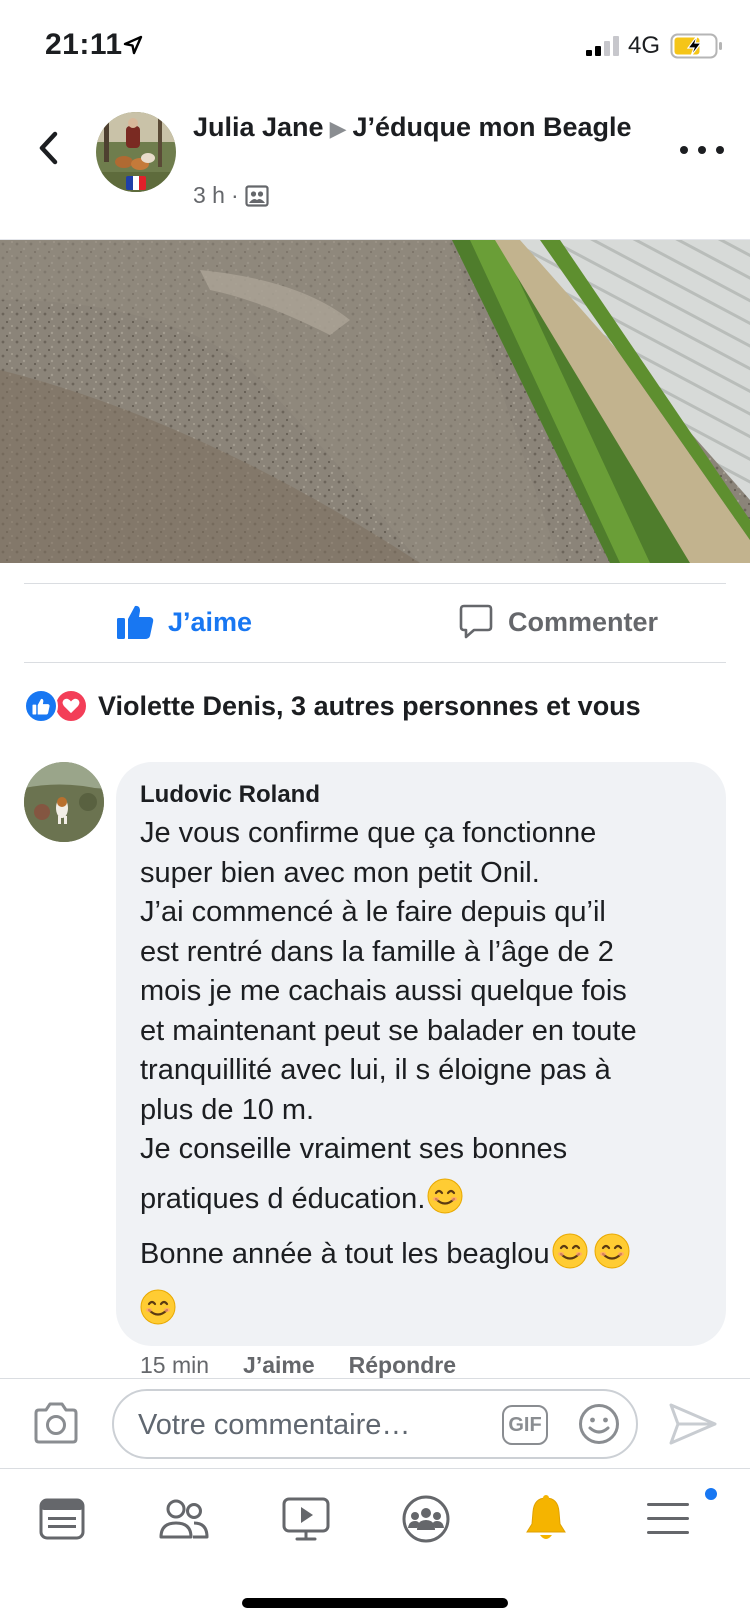  What do you see at coordinates (583, 621) in the screenshot?
I see `comment-label: Commenter` at bounding box center [583, 621].